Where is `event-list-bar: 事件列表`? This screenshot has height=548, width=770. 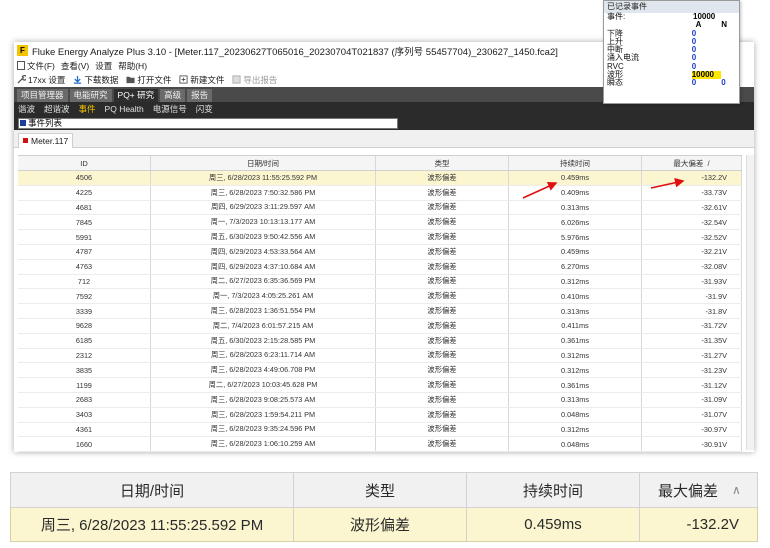 event-list-bar: 事件列表 is located at coordinates (384, 123).